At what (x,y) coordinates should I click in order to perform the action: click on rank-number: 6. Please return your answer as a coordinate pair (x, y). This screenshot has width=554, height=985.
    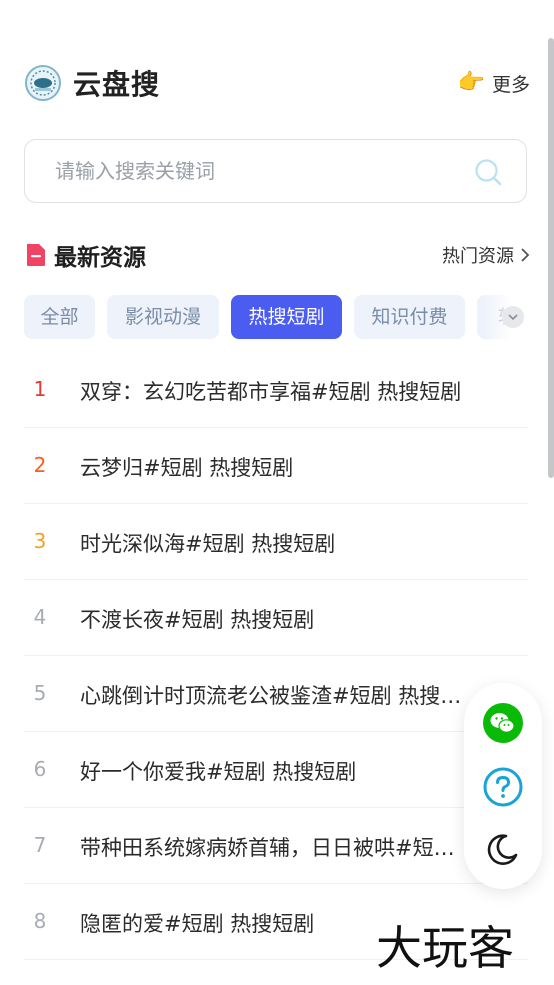
    Looking at the image, I should click on (40, 769).